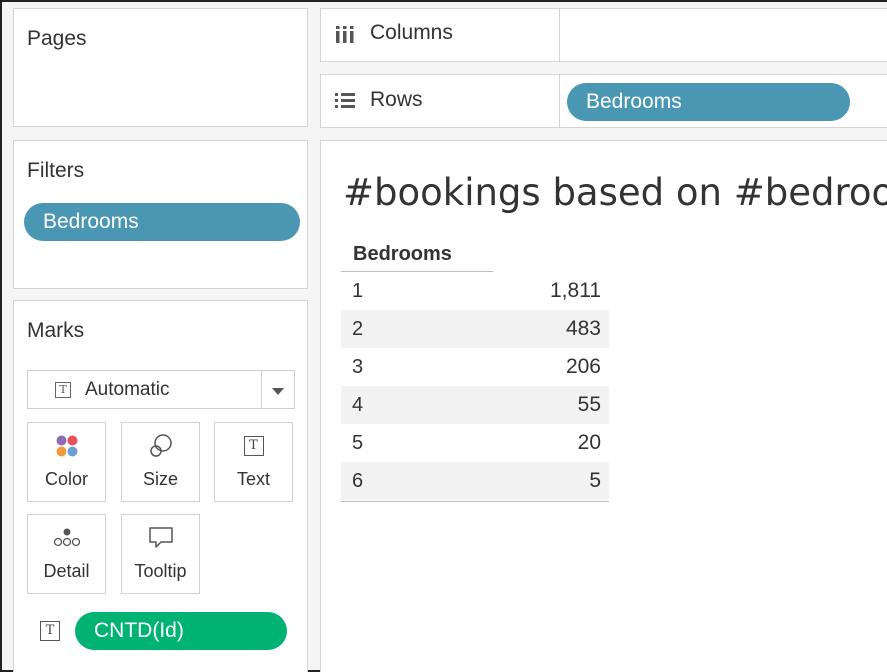 Image resolution: width=887 pixels, height=672 pixels. Describe the element at coordinates (160, 571) in the screenshot. I see `tooltip-button-label: Tooltip` at that location.